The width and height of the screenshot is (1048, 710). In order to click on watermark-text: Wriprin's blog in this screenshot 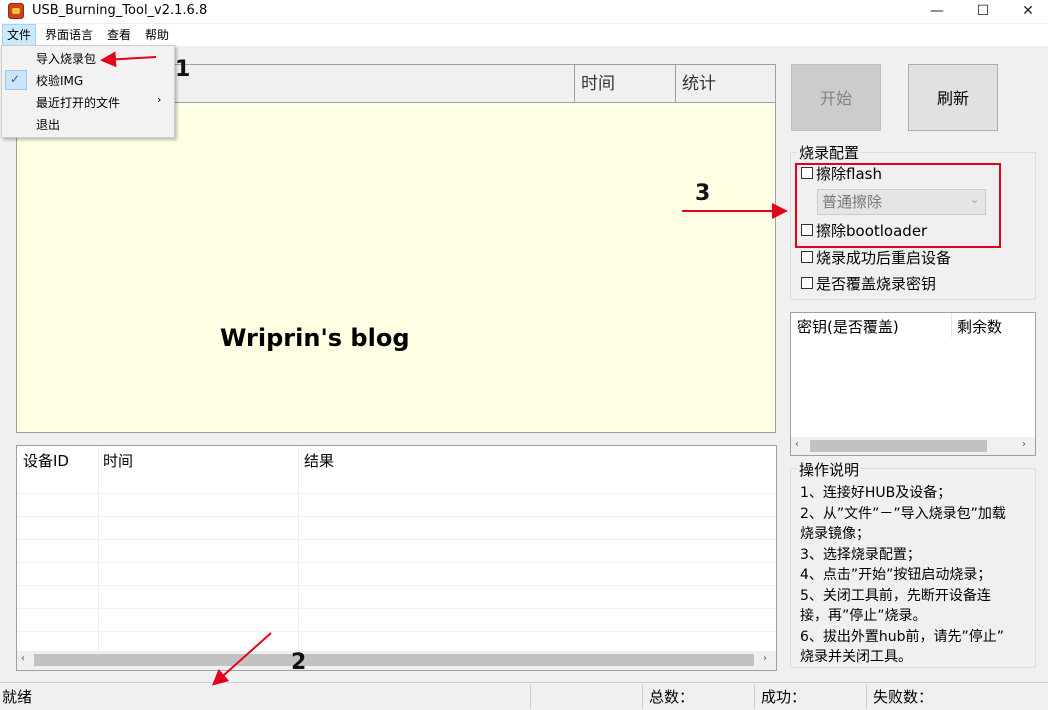, I will do `click(315, 338)`.